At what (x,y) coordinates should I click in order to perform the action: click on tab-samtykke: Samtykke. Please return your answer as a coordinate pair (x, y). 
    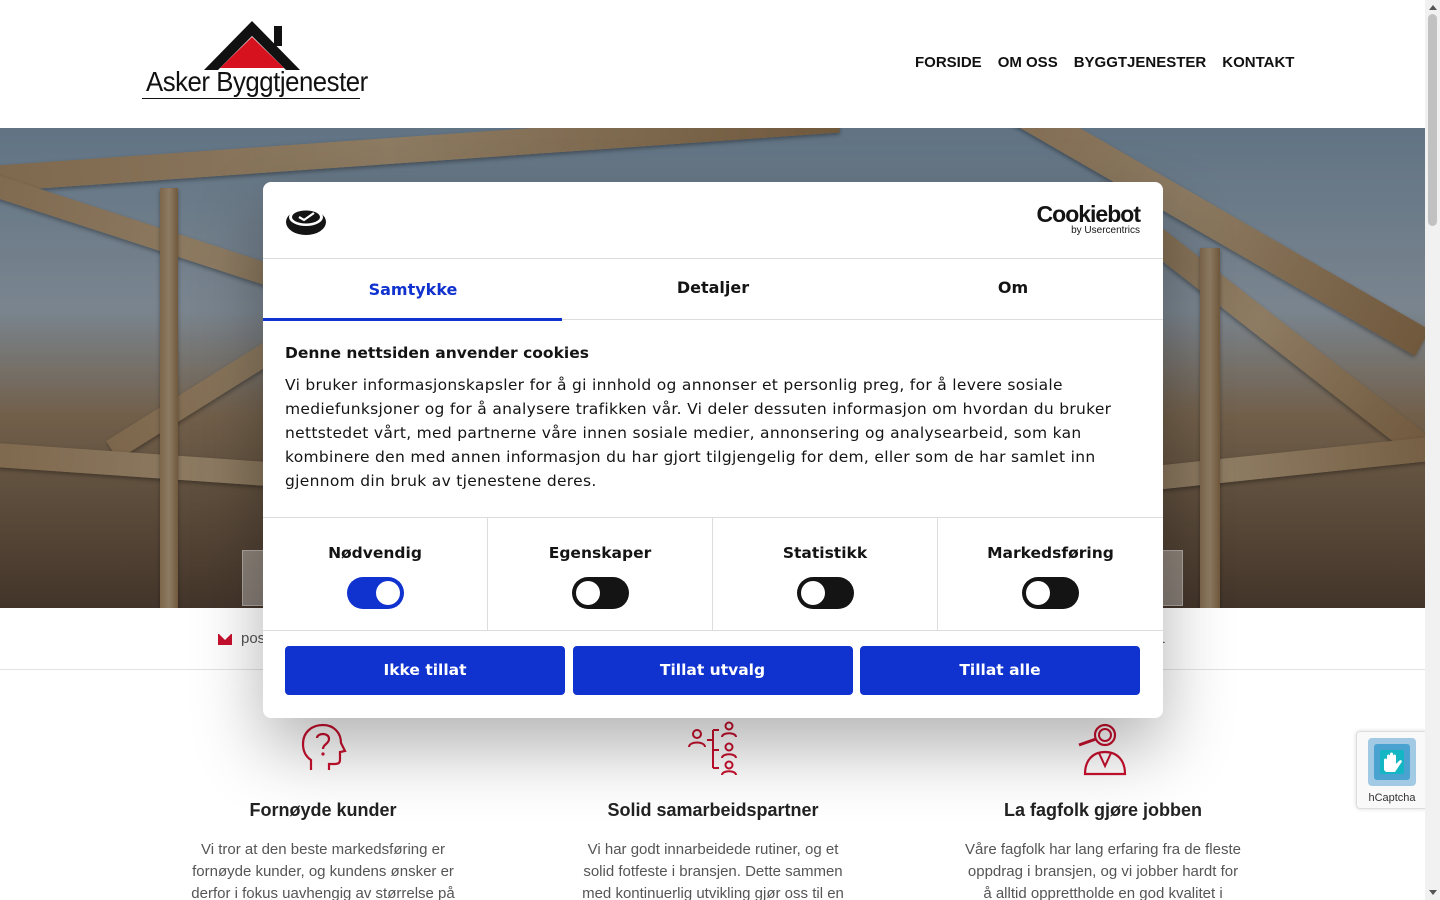
    Looking at the image, I should click on (413, 290).